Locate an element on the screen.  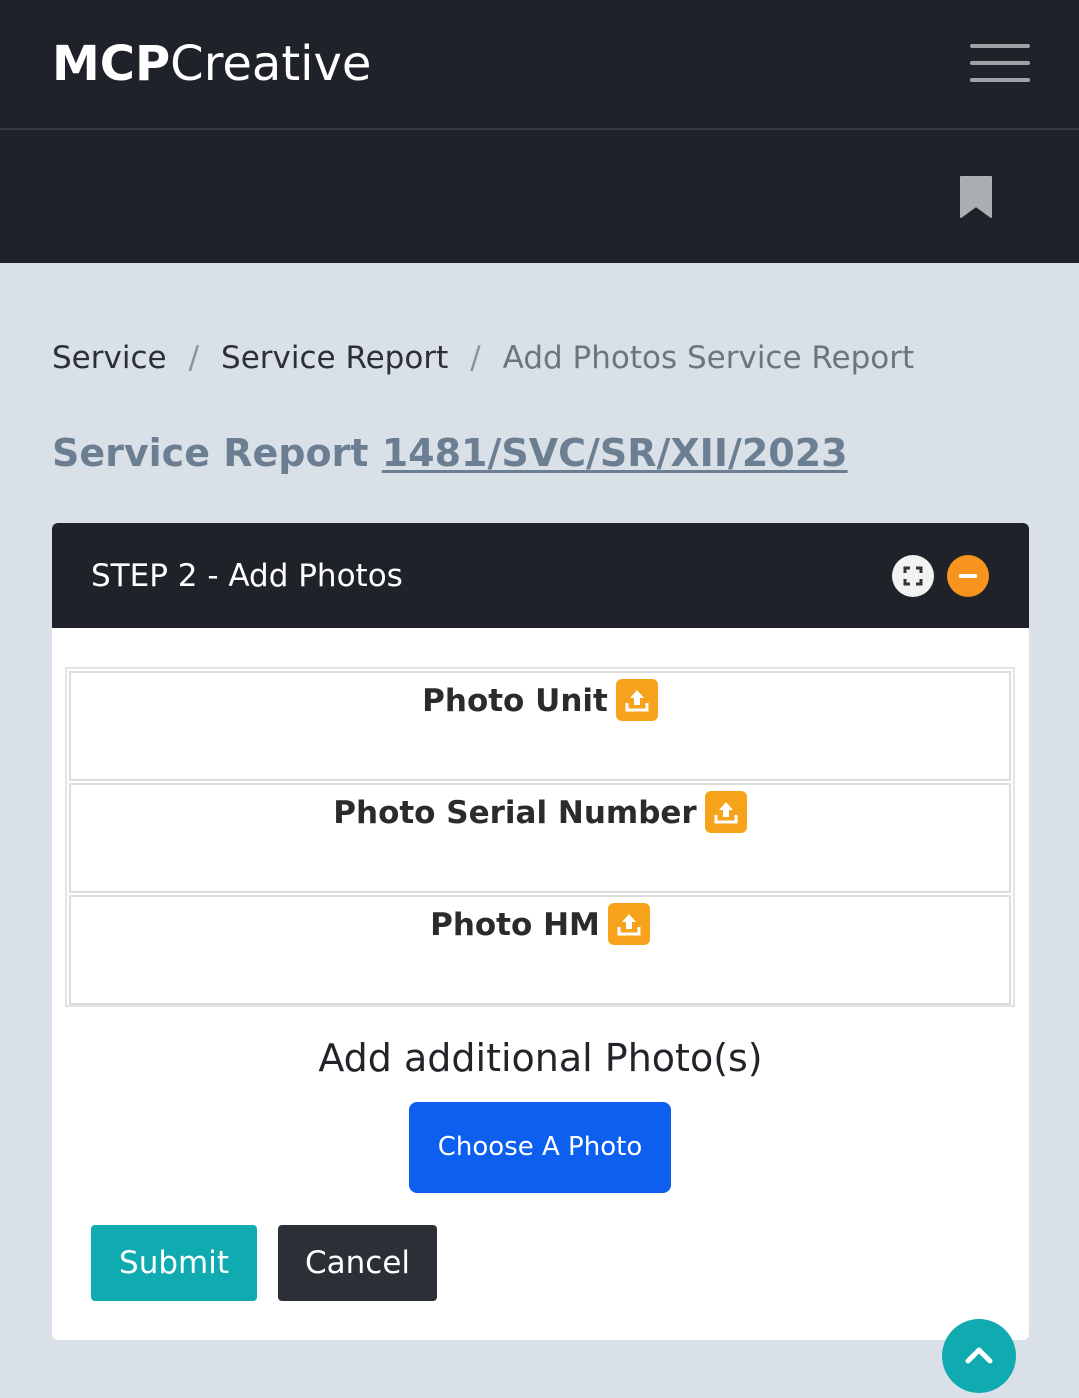
report-number-link: 1481/SVC/SR/XII/2023 is located at coordinates (615, 453).